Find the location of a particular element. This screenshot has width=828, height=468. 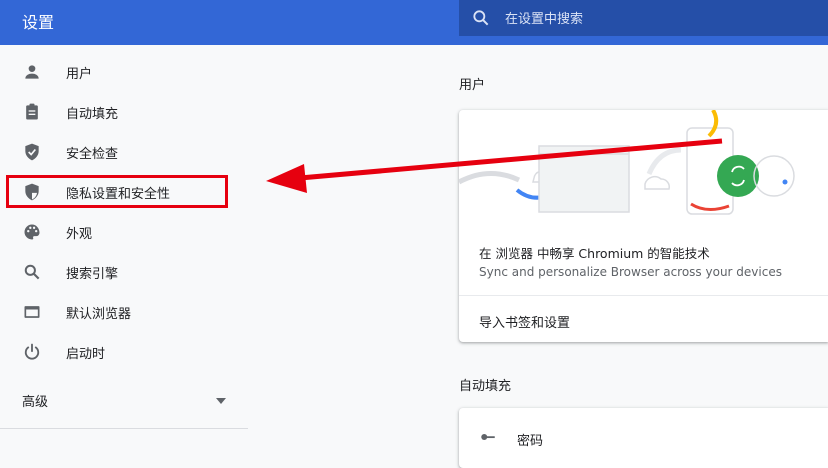

sidebar-item-label: 用户 is located at coordinates (79, 74).